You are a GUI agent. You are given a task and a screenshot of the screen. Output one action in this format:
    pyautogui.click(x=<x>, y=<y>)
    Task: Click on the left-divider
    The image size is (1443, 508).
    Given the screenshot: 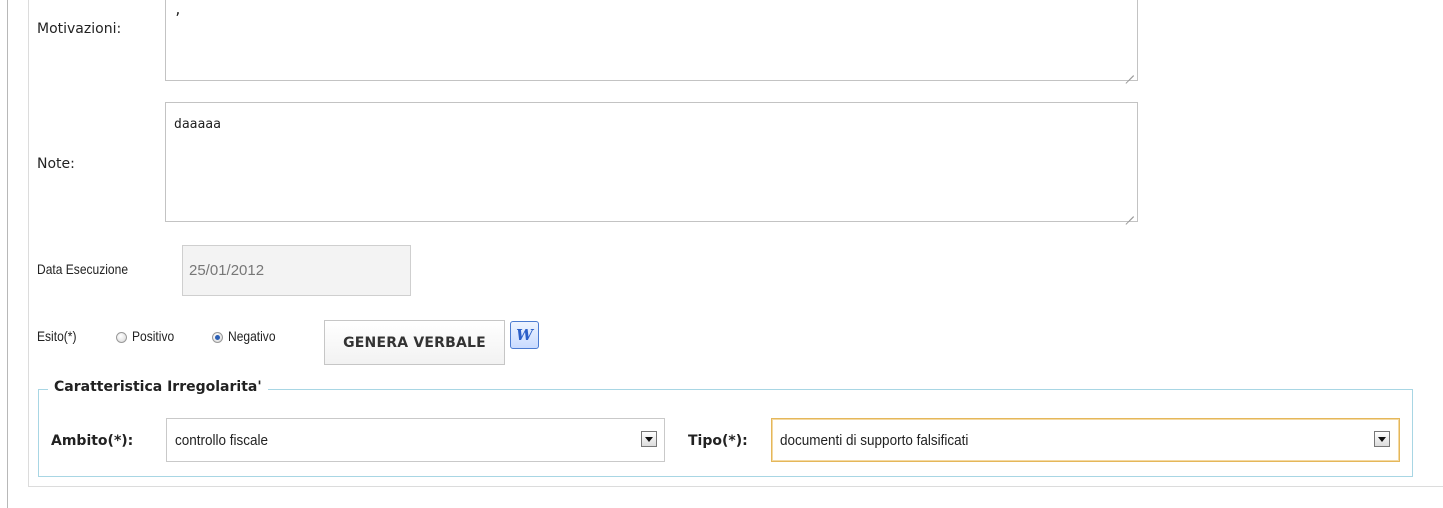 What is the action you would take?
    pyautogui.click(x=7, y=254)
    